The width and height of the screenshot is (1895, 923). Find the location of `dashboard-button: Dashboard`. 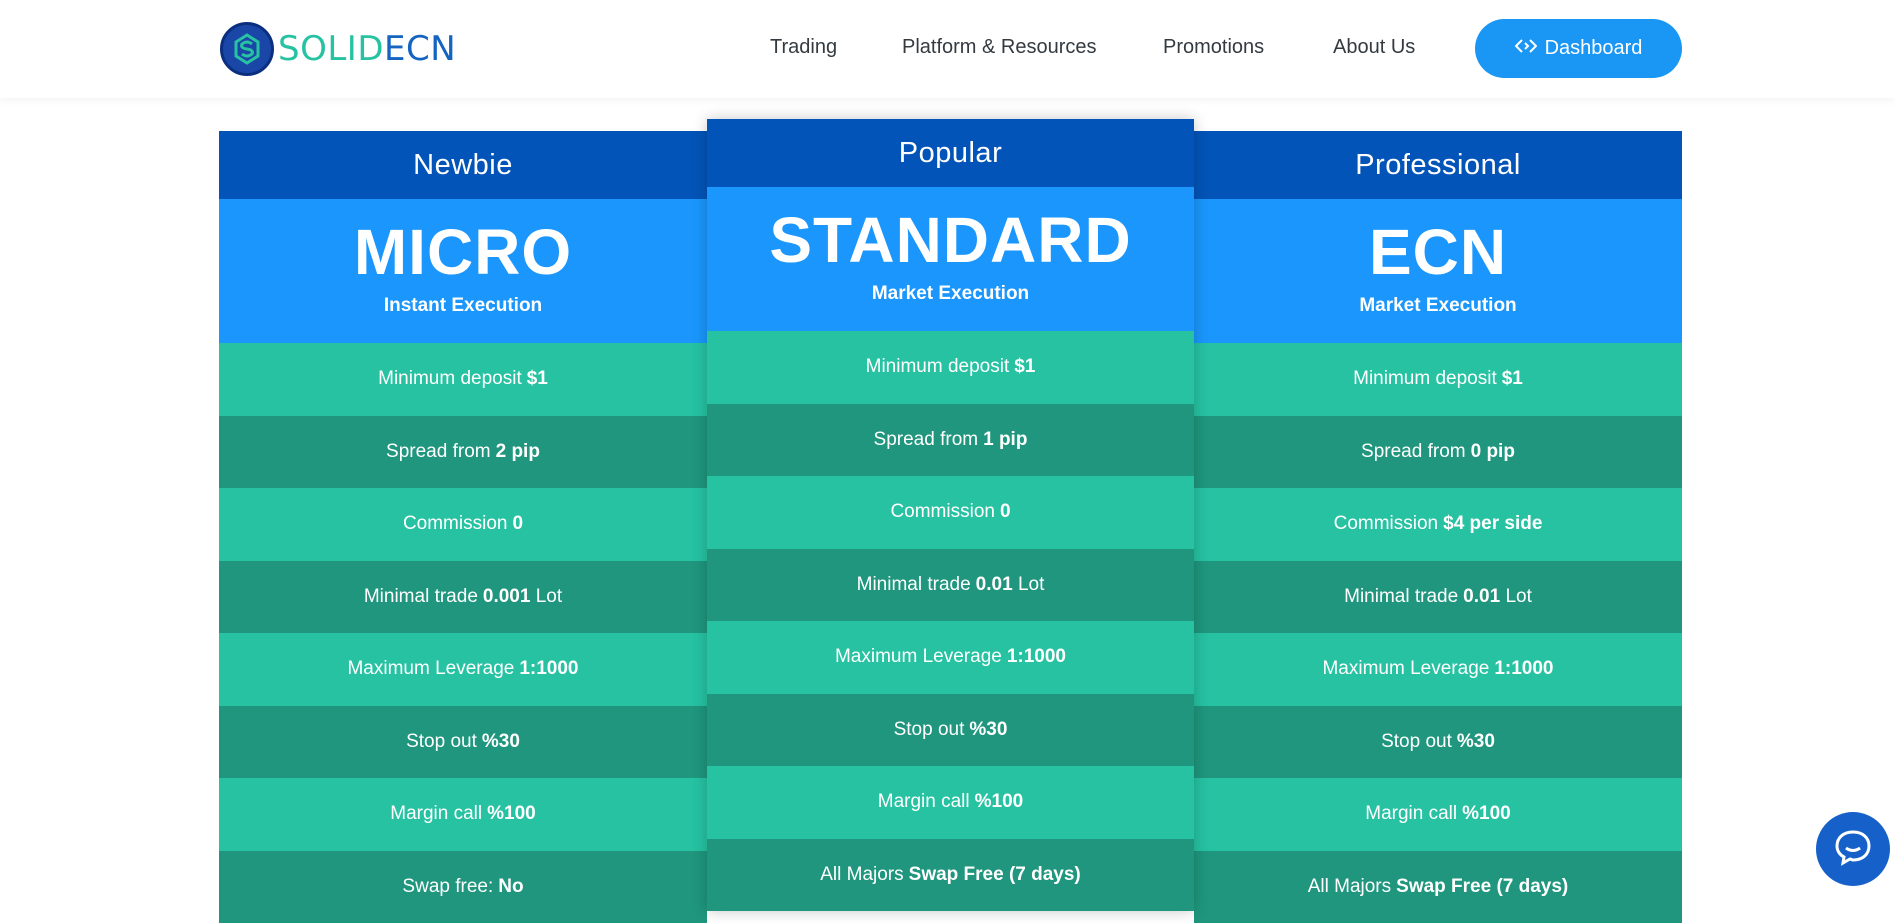

dashboard-button: Dashboard is located at coordinates (1578, 48).